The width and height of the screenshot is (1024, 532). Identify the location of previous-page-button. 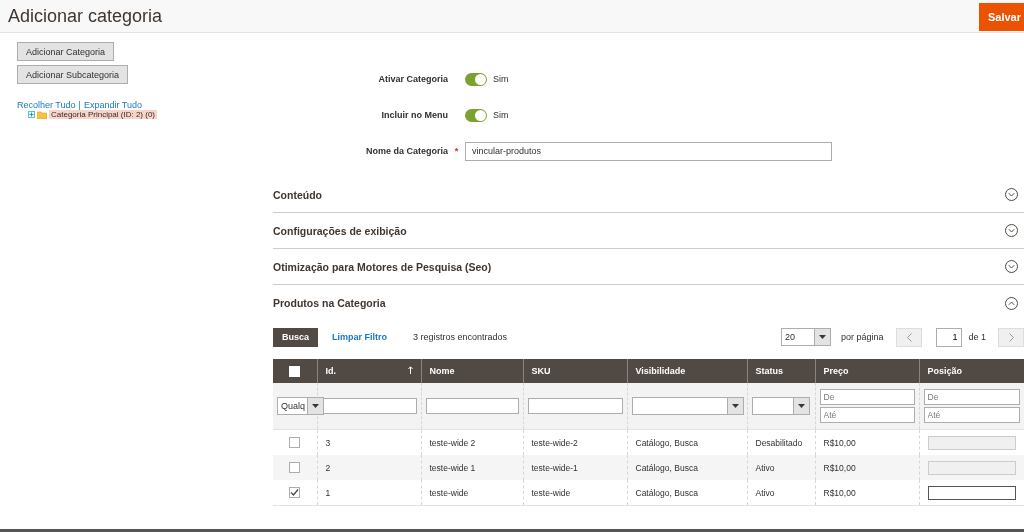
(909, 337).